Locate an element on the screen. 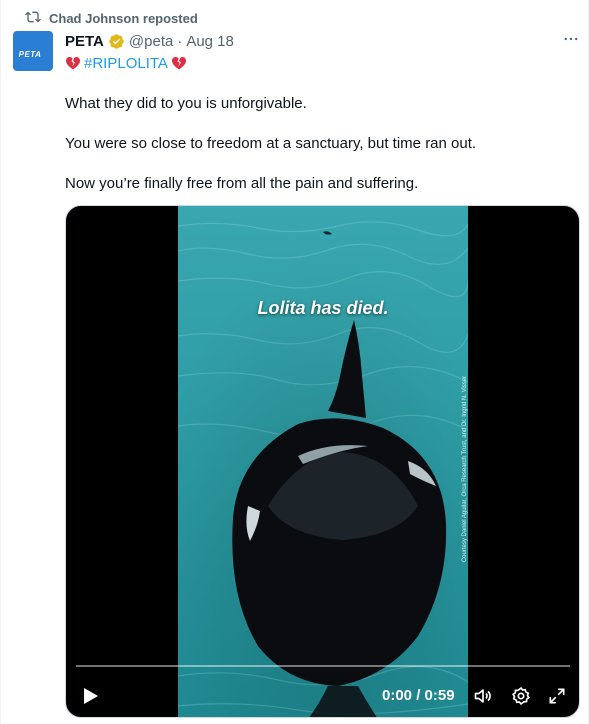  speaker-icon is located at coordinates (483, 696).